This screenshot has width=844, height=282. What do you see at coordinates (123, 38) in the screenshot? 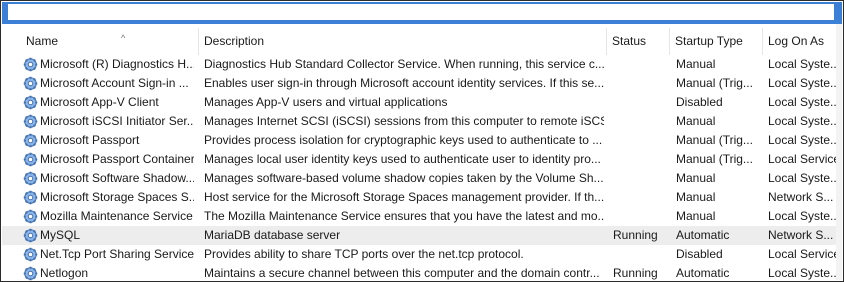
I see `sort-ascending-icon: ^` at bounding box center [123, 38].